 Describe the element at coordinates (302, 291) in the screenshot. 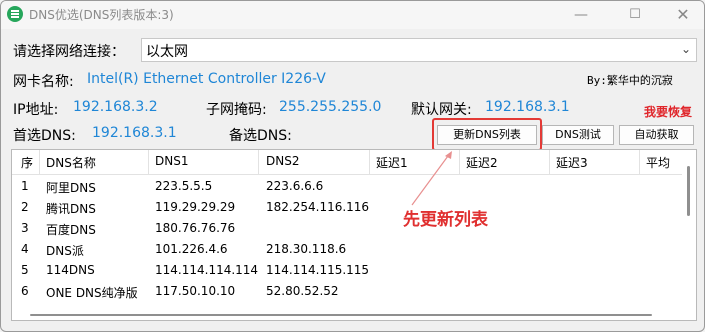

I see `row-dns2: 52.80.52.52` at that location.